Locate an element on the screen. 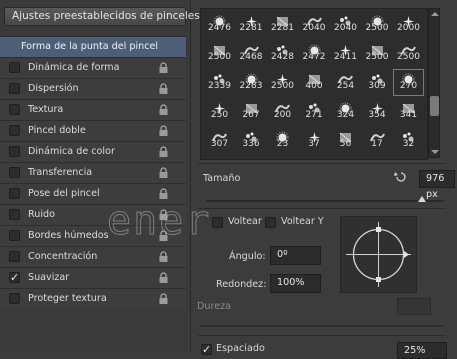 Image resolution: width=457 pixels, height=359 pixels. angle-input: 0º is located at coordinates (295, 255).